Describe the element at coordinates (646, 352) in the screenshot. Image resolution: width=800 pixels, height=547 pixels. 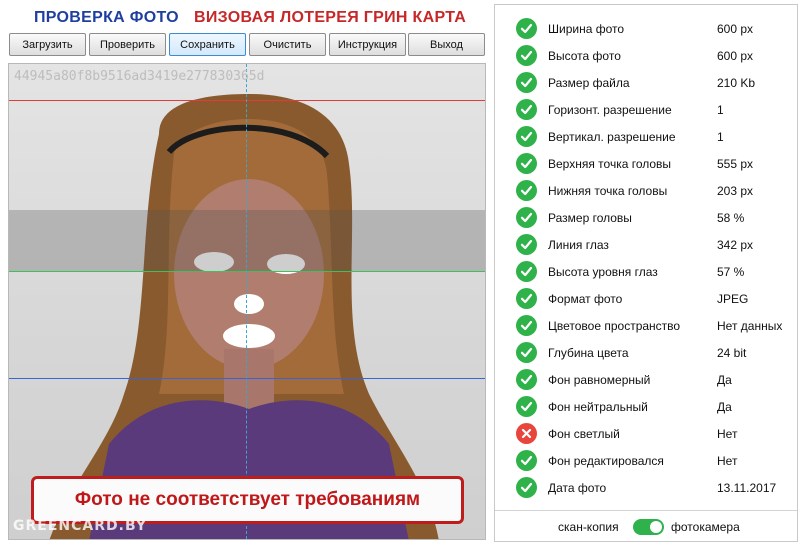
I see `check-row: Глубина цвета 24 bit` at that location.